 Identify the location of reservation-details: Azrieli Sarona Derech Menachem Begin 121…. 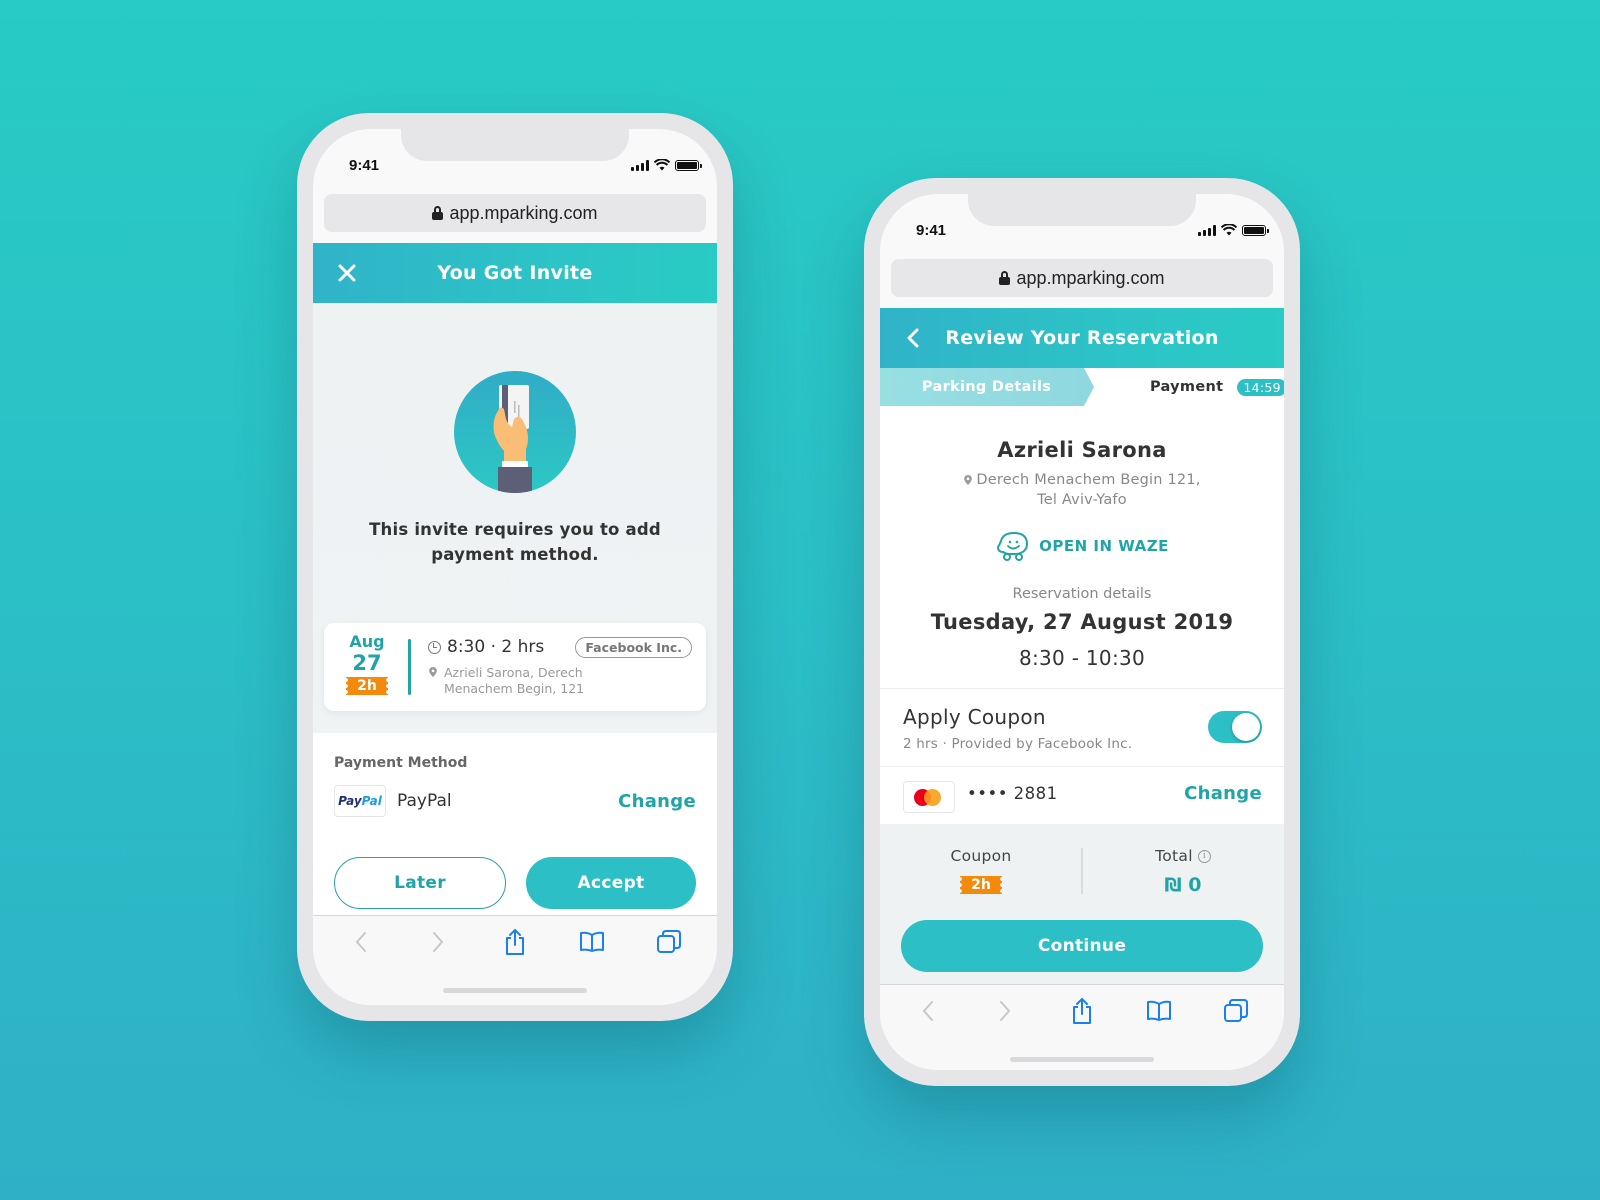
(1082, 547).